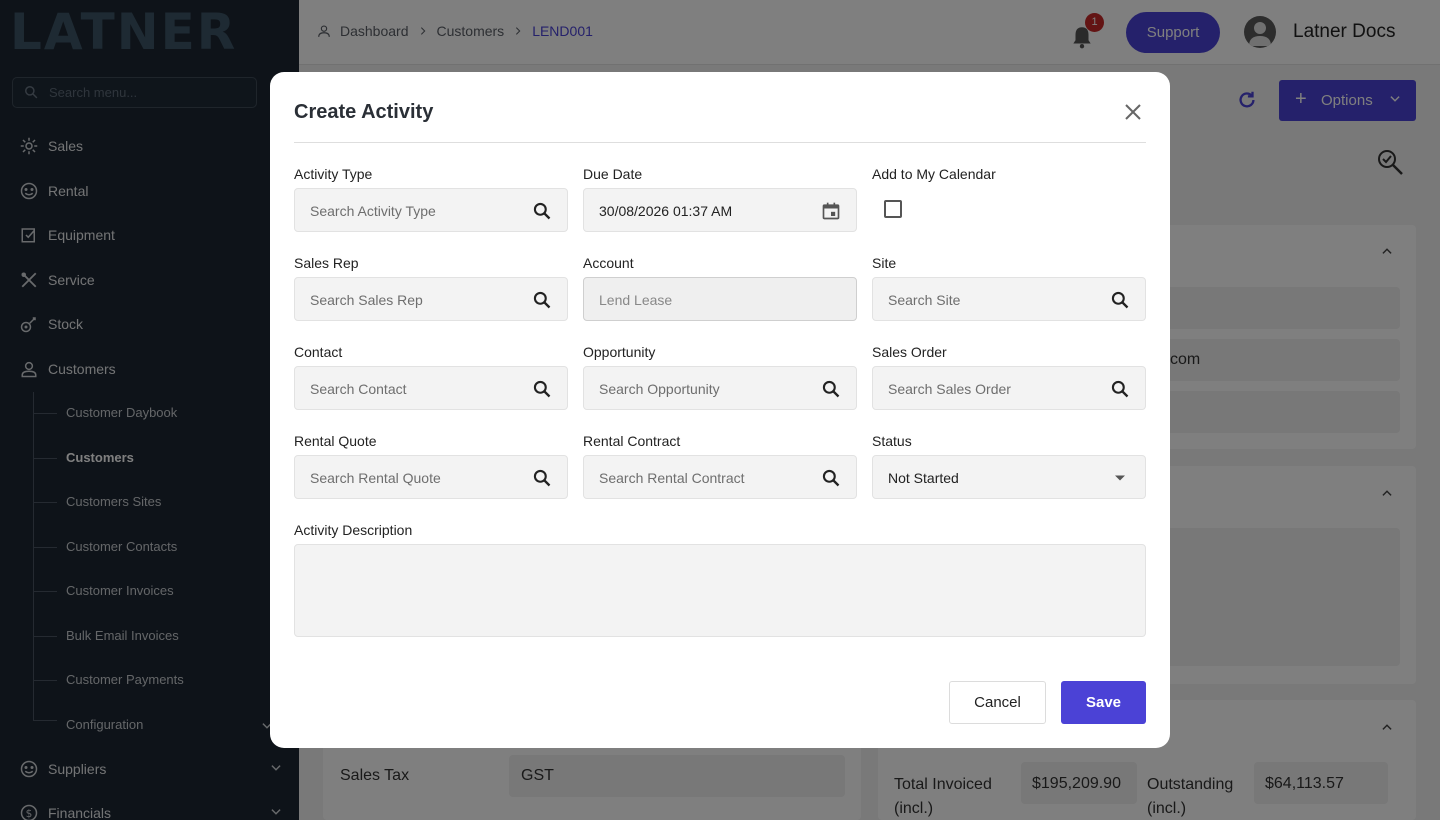 The width and height of the screenshot is (1440, 820). What do you see at coordinates (672, 478) in the screenshot?
I see `rental-contract-placeholder: Search Rental Contract` at bounding box center [672, 478].